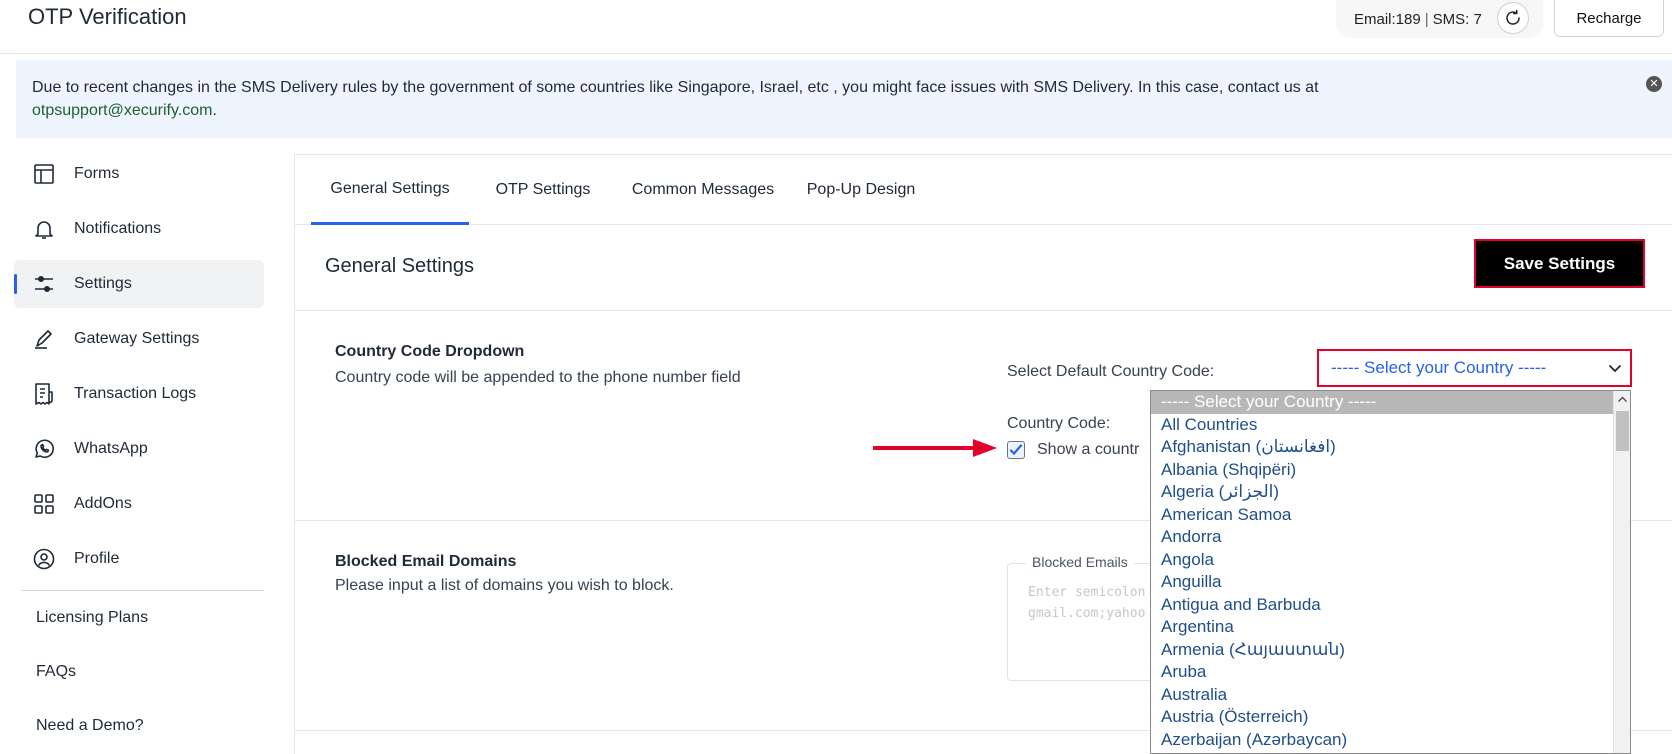 The image size is (1672, 754). I want to click on refresh-icon, so click(1513, 17).